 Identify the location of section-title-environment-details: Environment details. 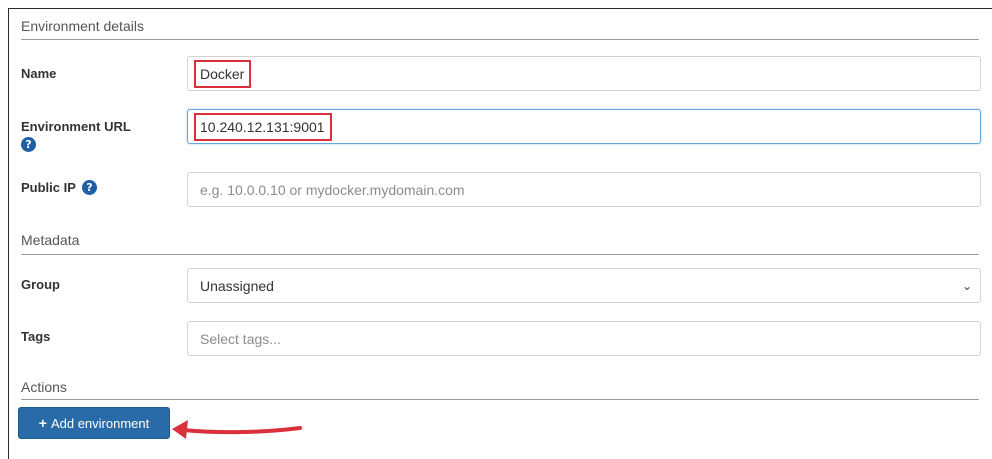
(82, 26).